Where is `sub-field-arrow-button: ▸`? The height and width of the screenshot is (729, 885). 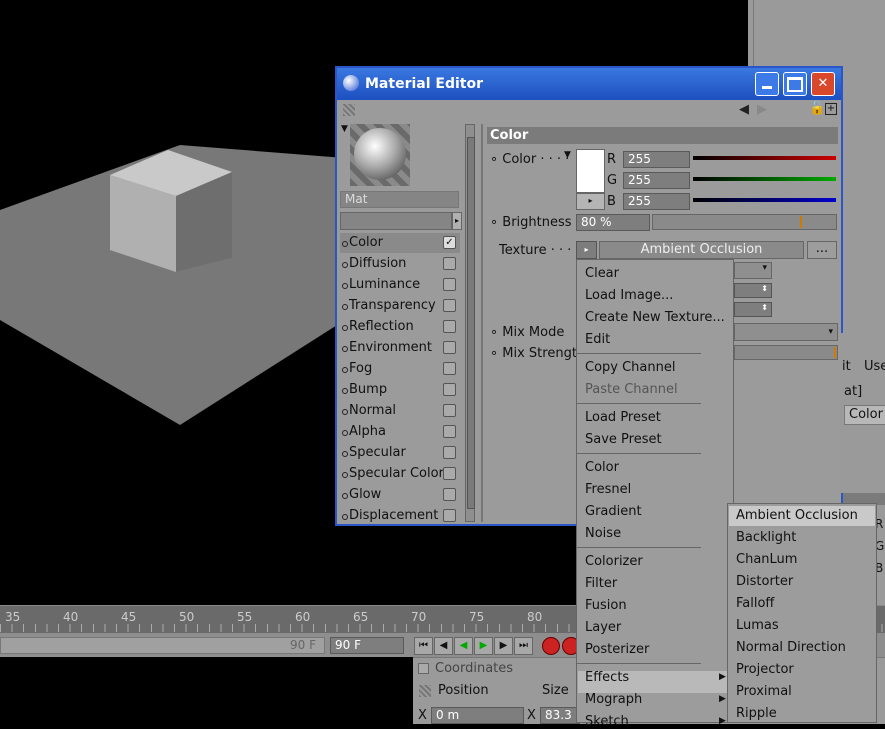
sub-field-arrow-button: ▸ is located at coordinates (457, 221).